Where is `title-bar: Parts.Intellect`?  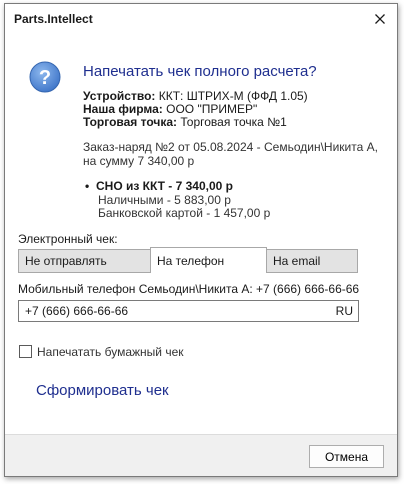 title-bar: Parts.Intellect is located at coordinates (201, 19).